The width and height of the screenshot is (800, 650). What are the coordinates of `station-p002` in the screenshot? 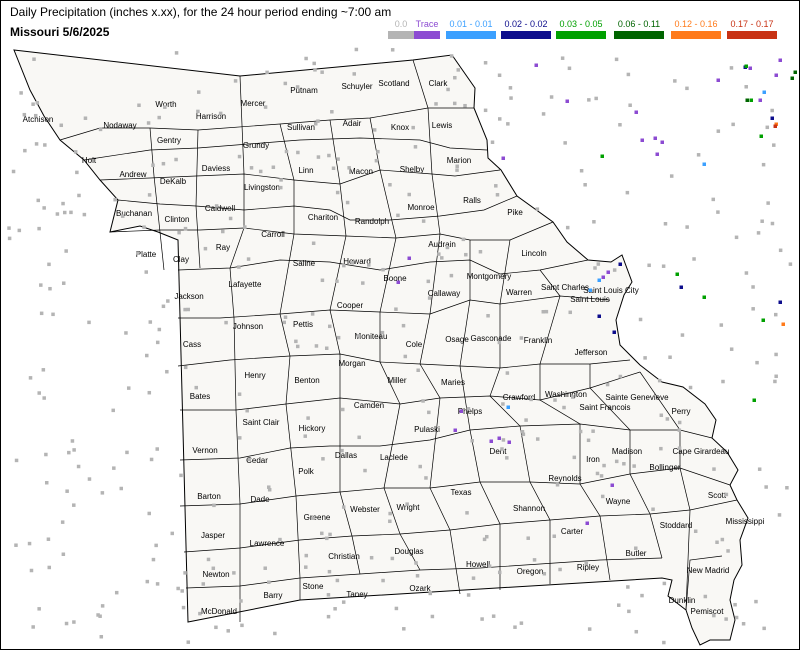 It's located at (772, 118).